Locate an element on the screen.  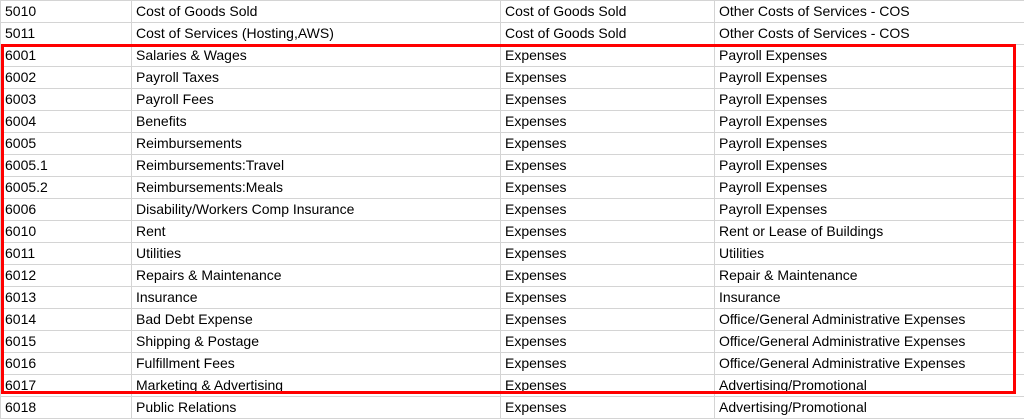
cell-account-name: Rent is located at coordinates (316, 231).